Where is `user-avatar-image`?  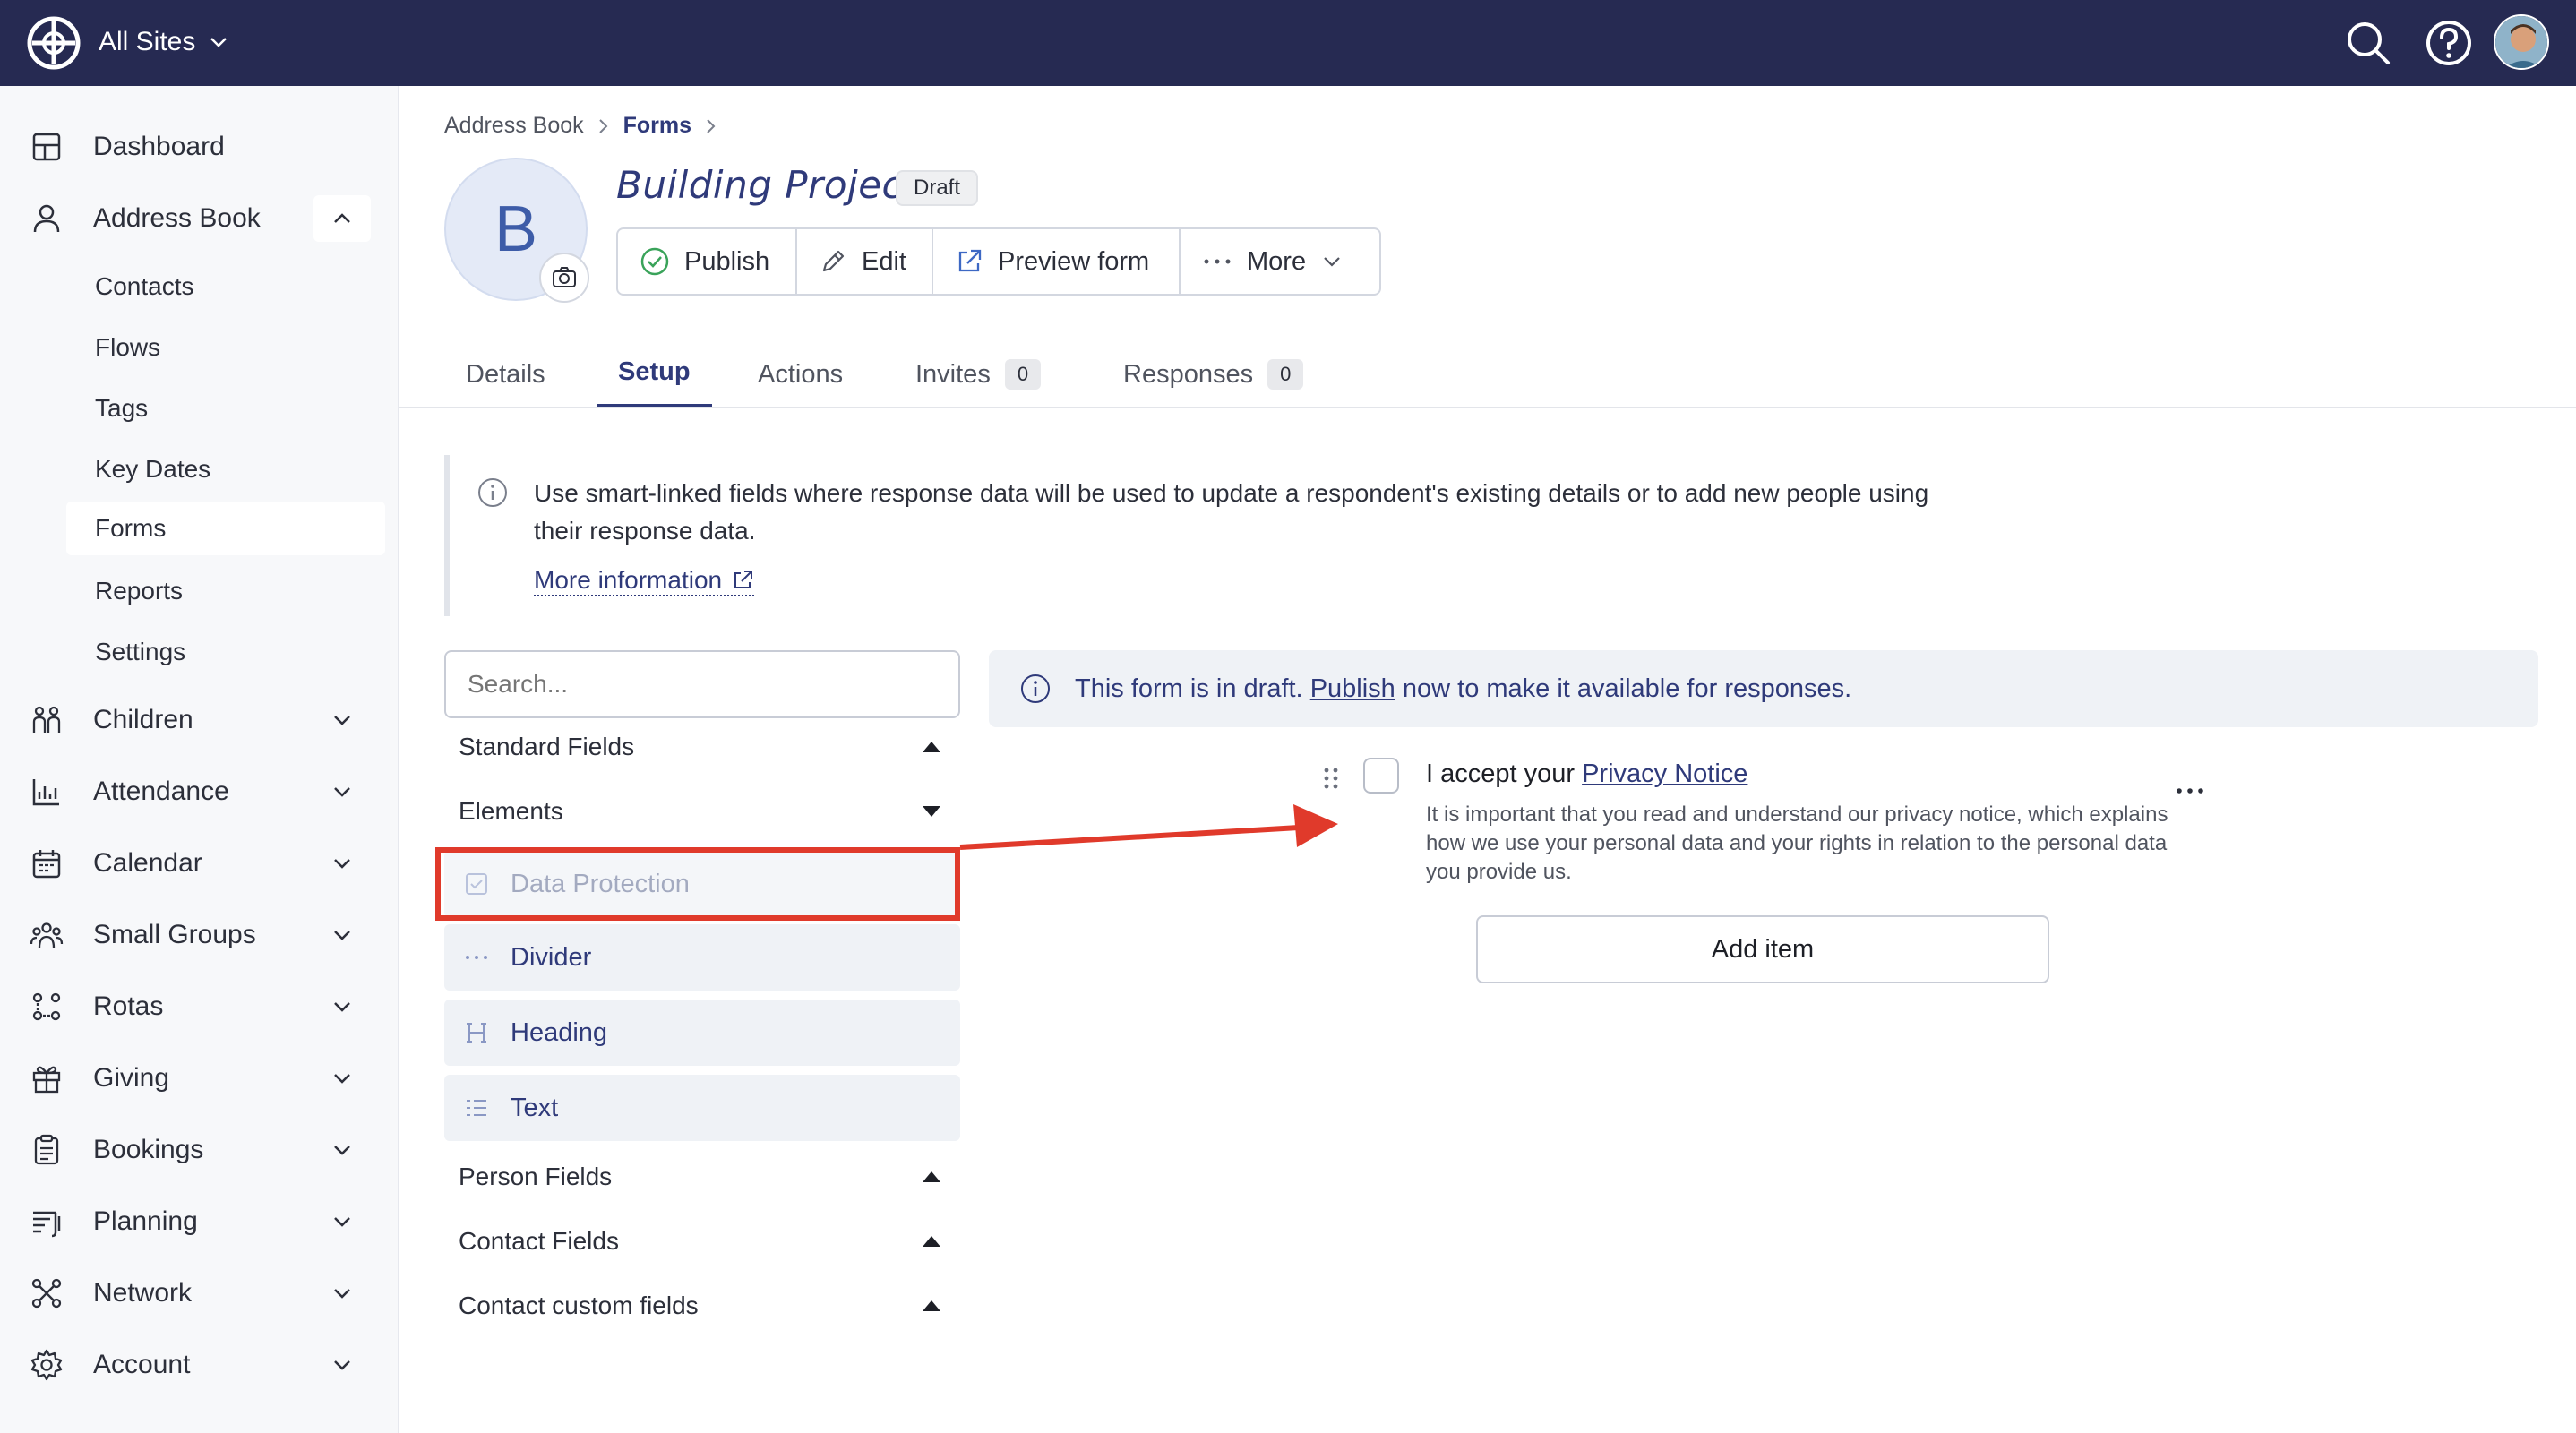
user-avatar-image is located at coordinates (2521, 42).